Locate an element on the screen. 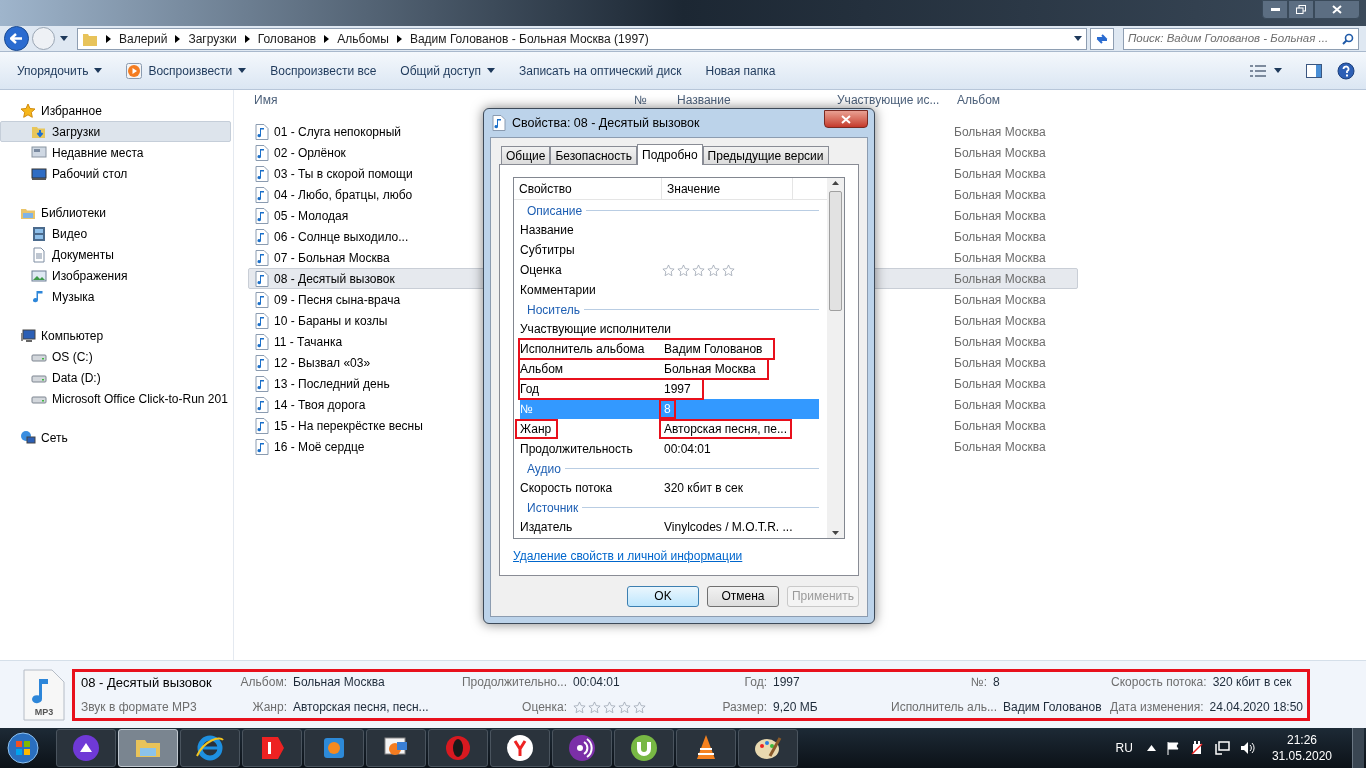 The width and height of the screenshot is (1366, 768). dialog-title: Свойства: 08 - Десятый вызовок is located at coordinates (606, 123).